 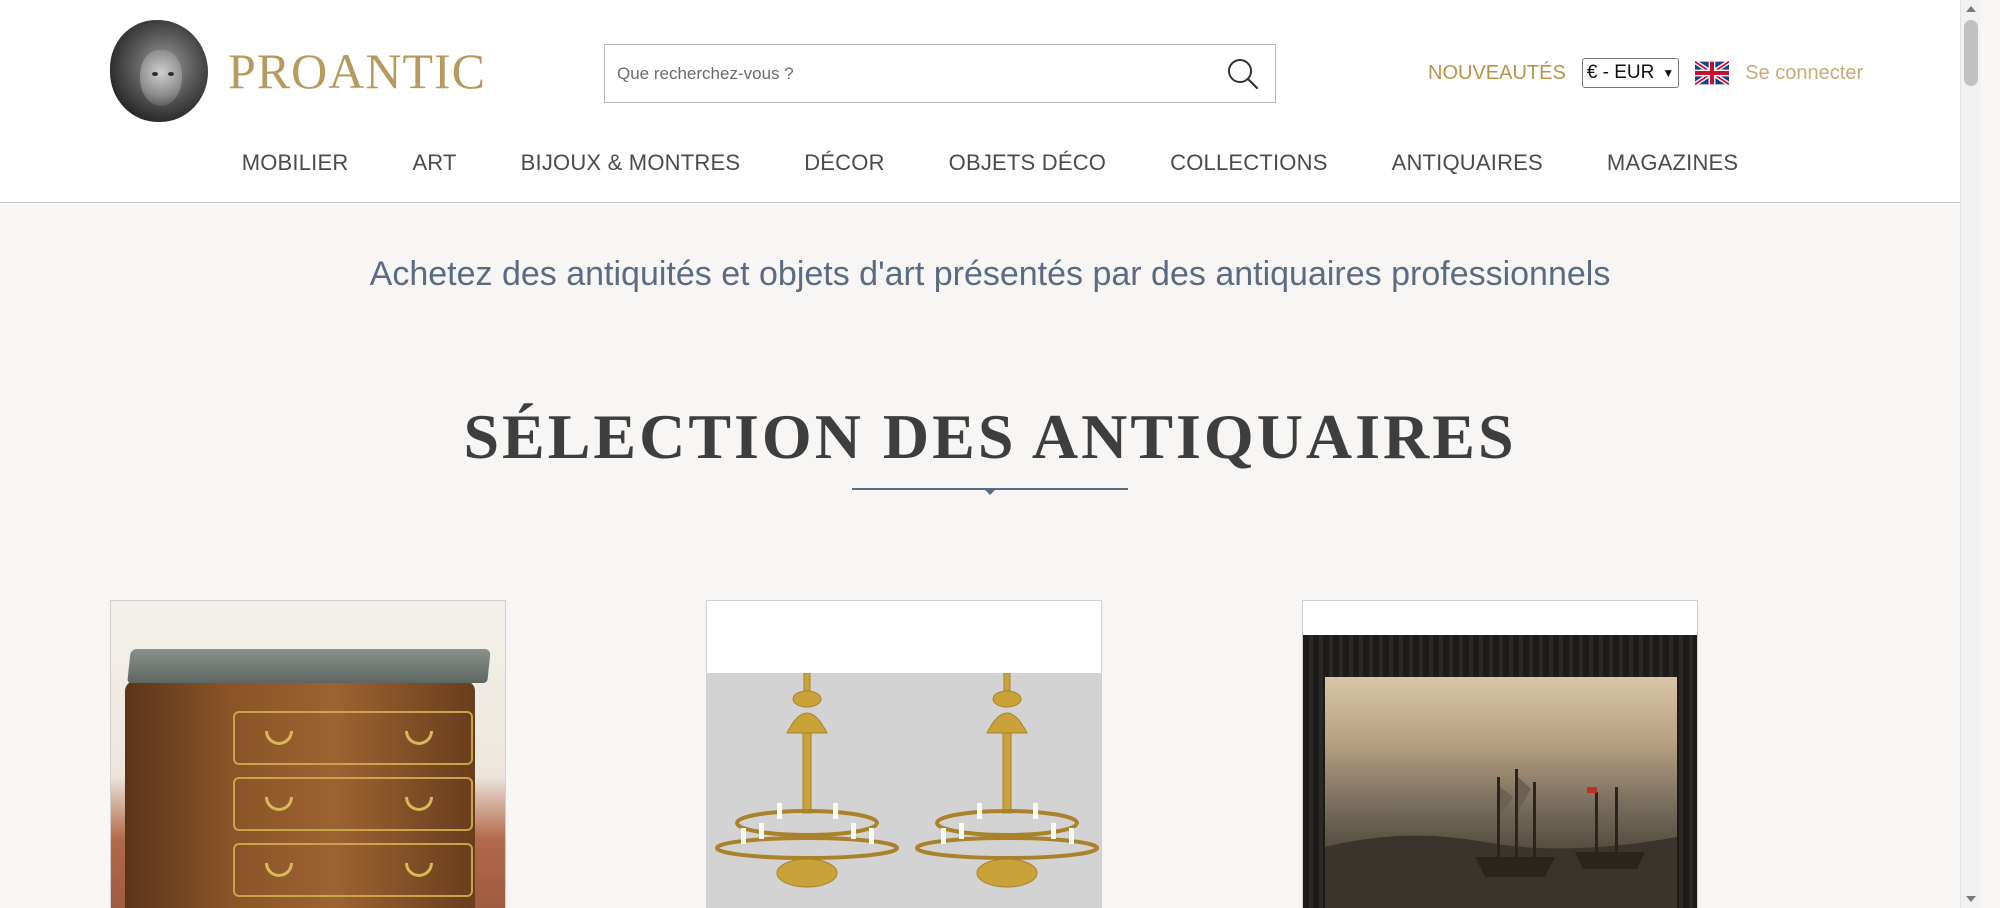 I want to click on product-card-commode, so click(x=308, y=754).